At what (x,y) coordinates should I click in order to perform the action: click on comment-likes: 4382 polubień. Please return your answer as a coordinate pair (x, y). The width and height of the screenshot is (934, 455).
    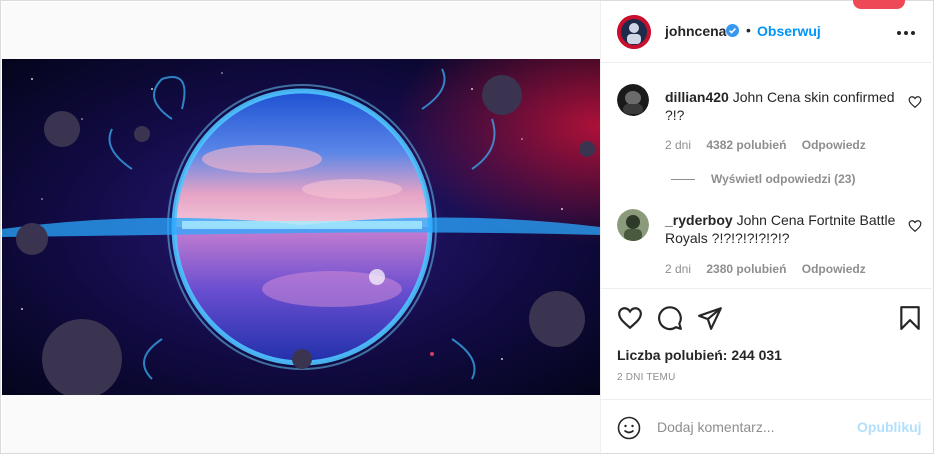
    Looking at the image, I should click on (746, 145).